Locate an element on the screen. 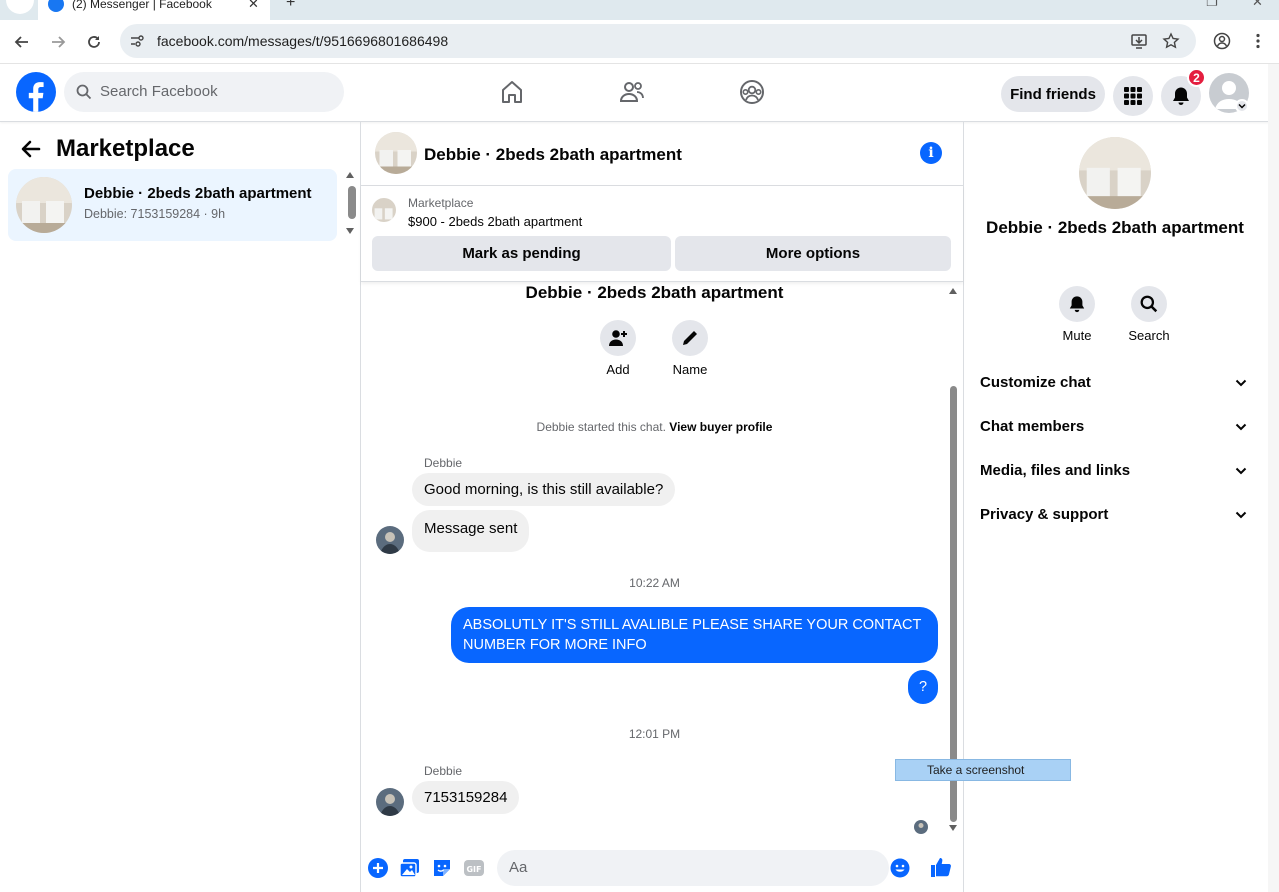 This screenshot has width=1279, height=892. reload-icon is located at coordinates (94, 42).